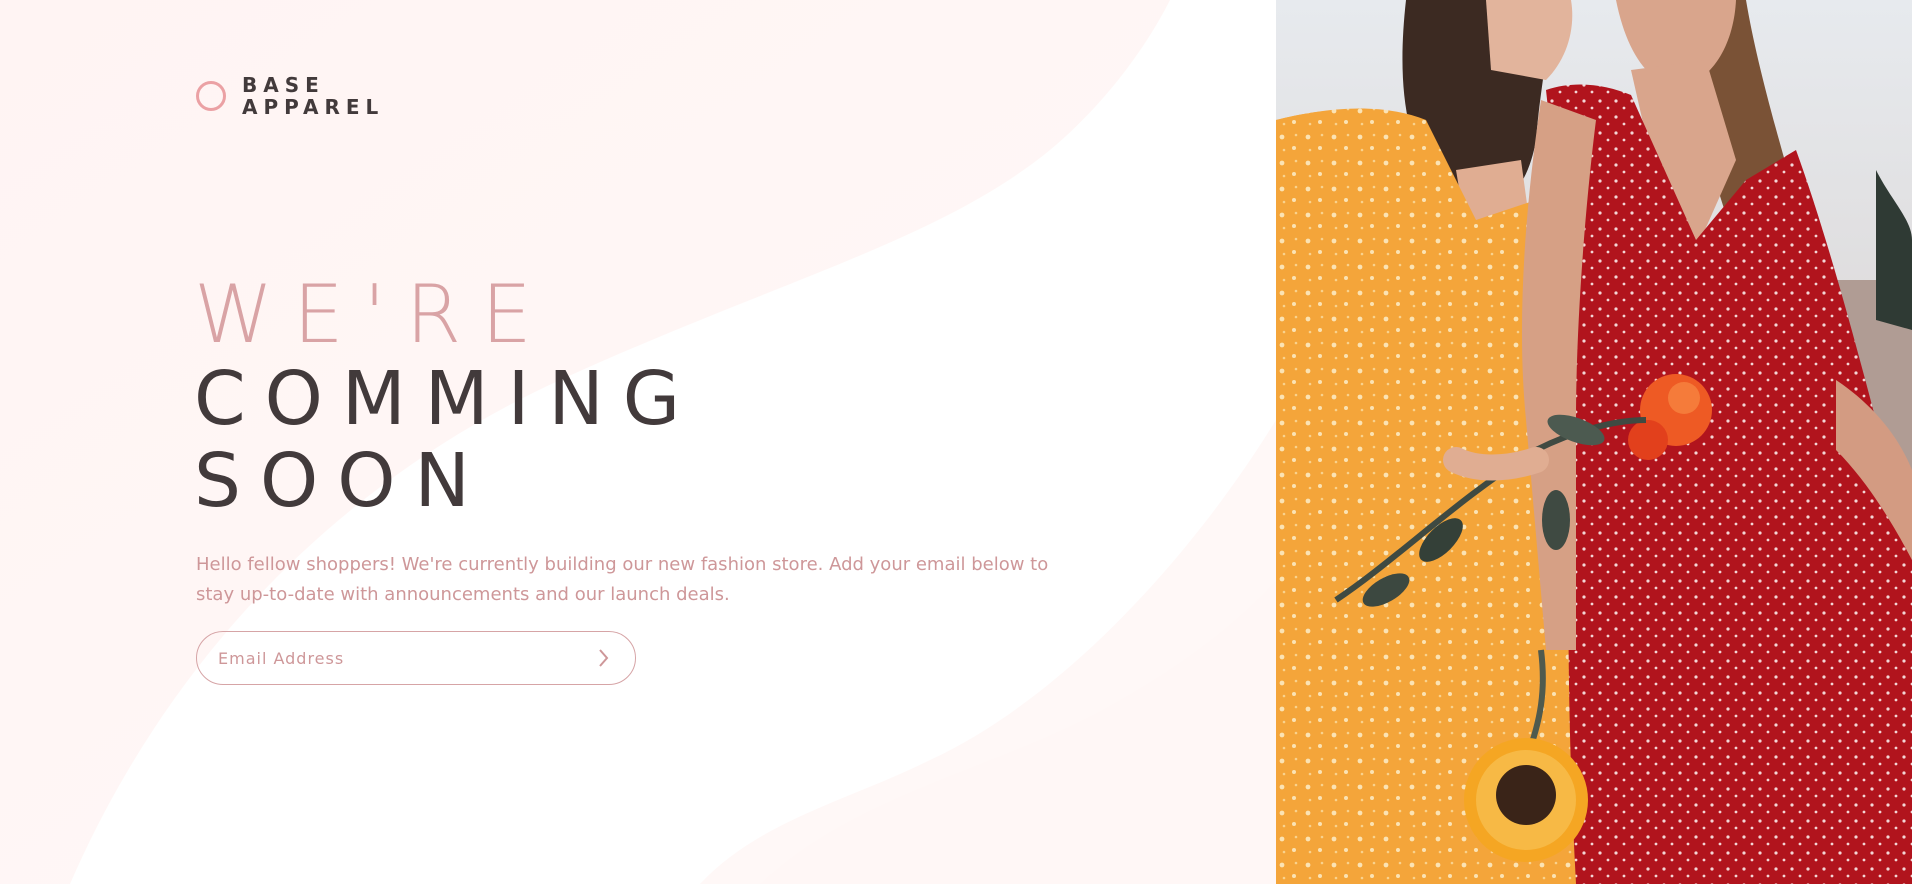 The width and height of the screenshot is (1912, 884). I want to click on brand-line-1: BASE, so click(283, 85).